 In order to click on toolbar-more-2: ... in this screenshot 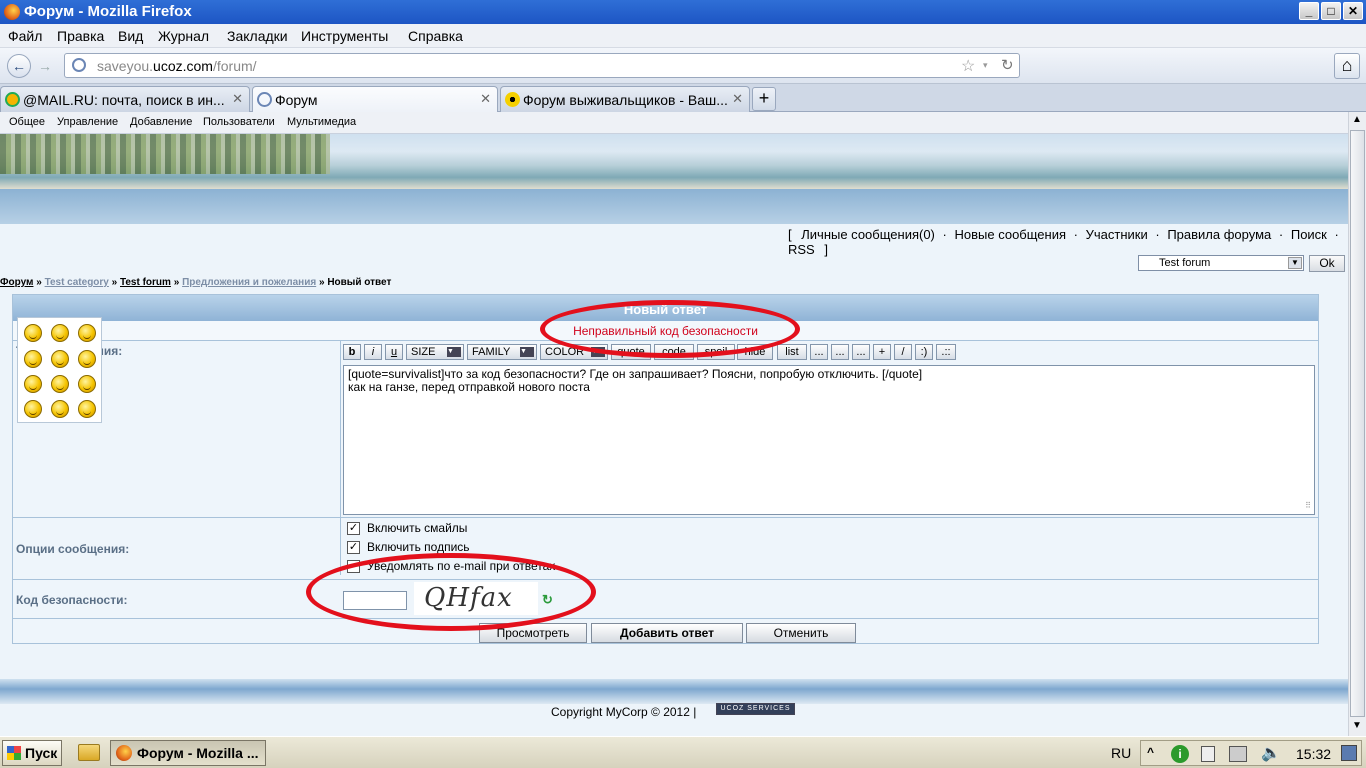, I will do `click(840, 352)`.